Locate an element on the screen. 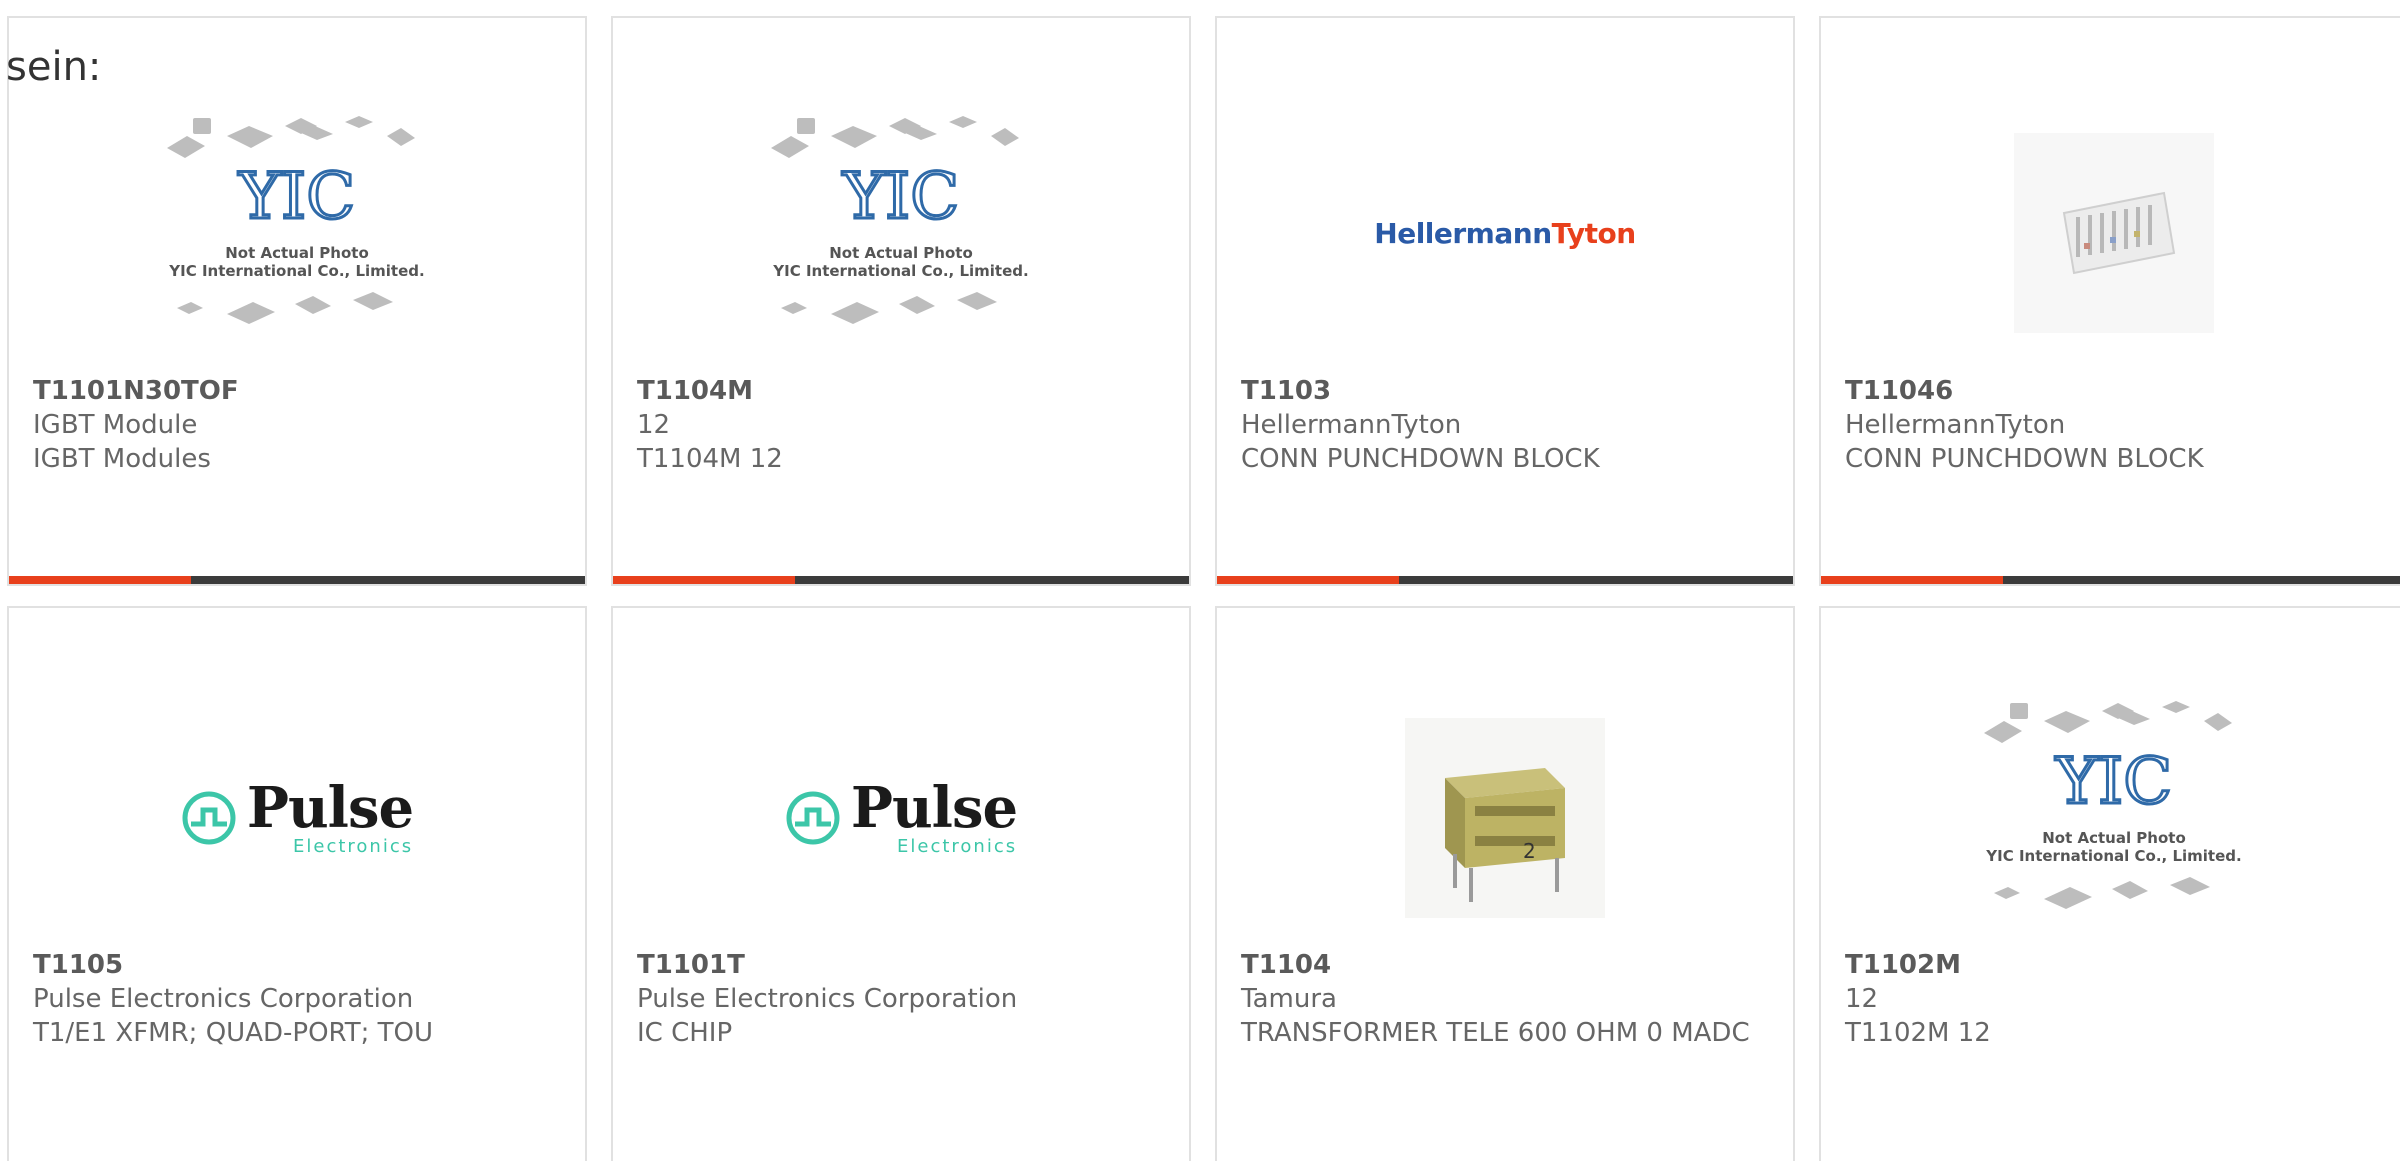 The image size is (2400, 1161). product-text: T1101N30TOF IGBT Module IGBT Modules is located at coordinates (299, 425).